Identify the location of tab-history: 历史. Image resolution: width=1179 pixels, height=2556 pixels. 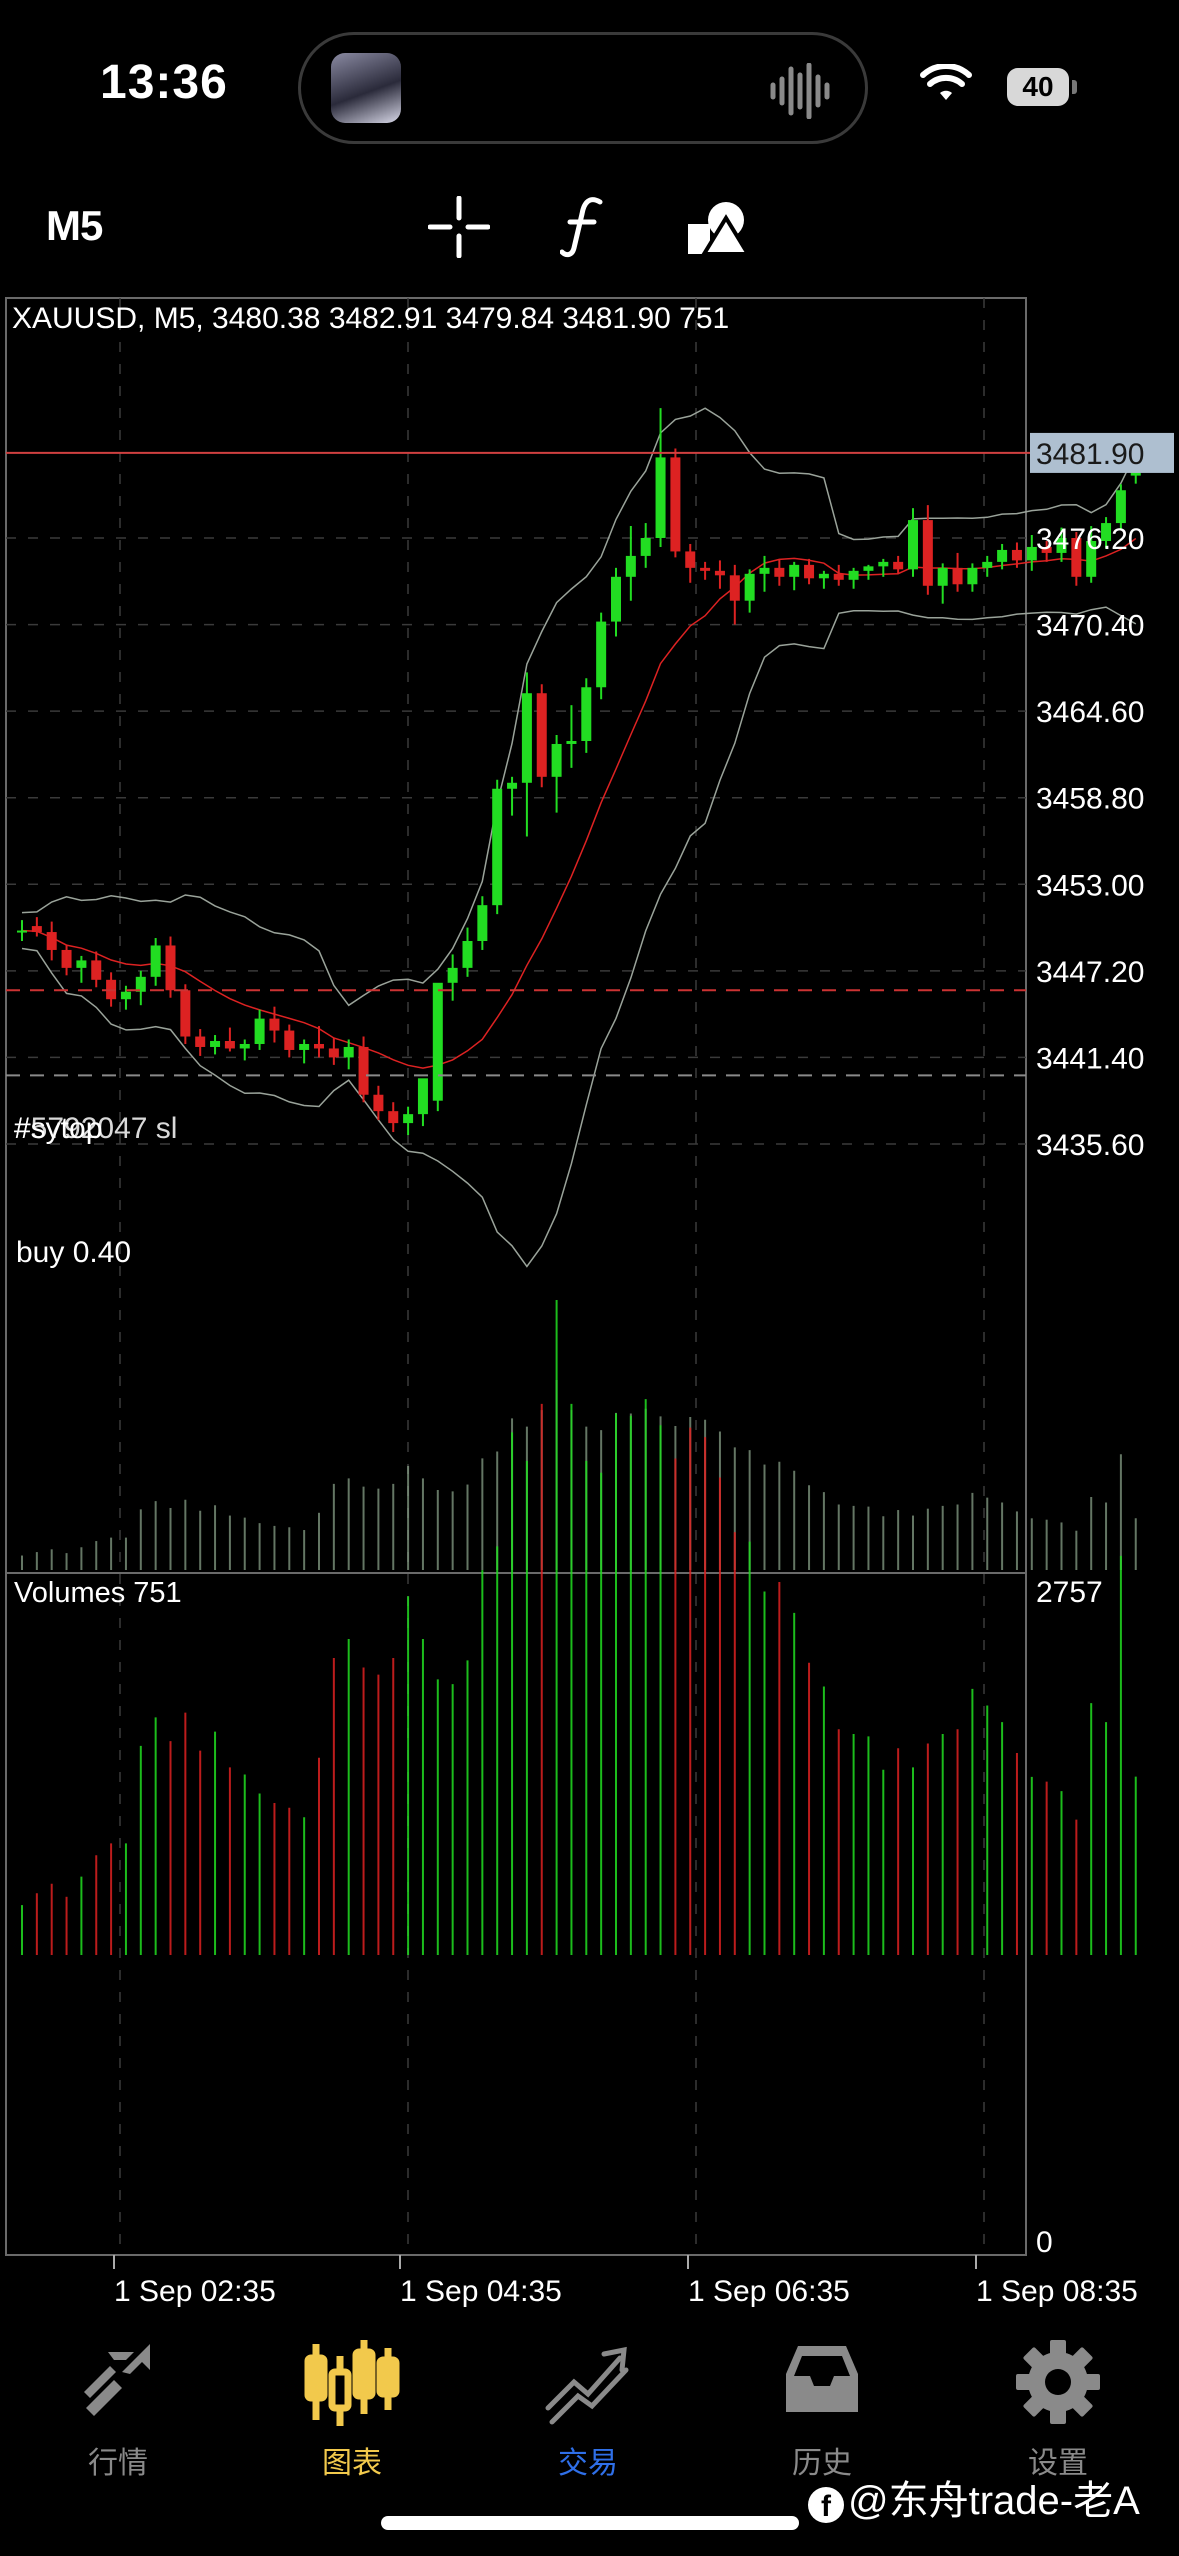
(822, 2405).